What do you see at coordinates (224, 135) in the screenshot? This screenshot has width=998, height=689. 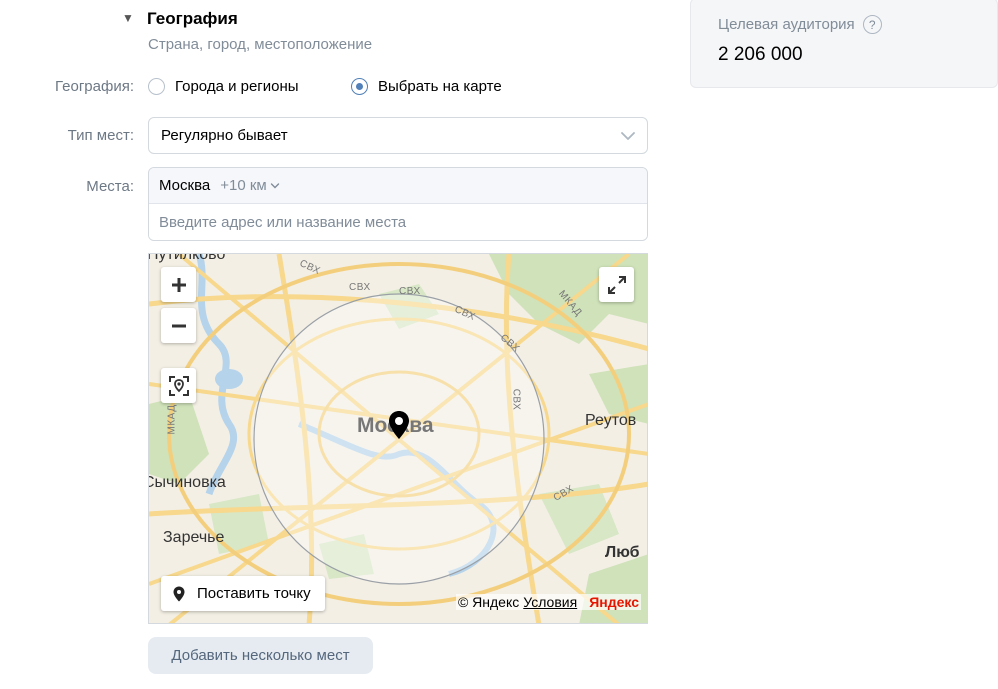 I see `place-type-value: Регулярно бывает` at bounding box center [224, 135].